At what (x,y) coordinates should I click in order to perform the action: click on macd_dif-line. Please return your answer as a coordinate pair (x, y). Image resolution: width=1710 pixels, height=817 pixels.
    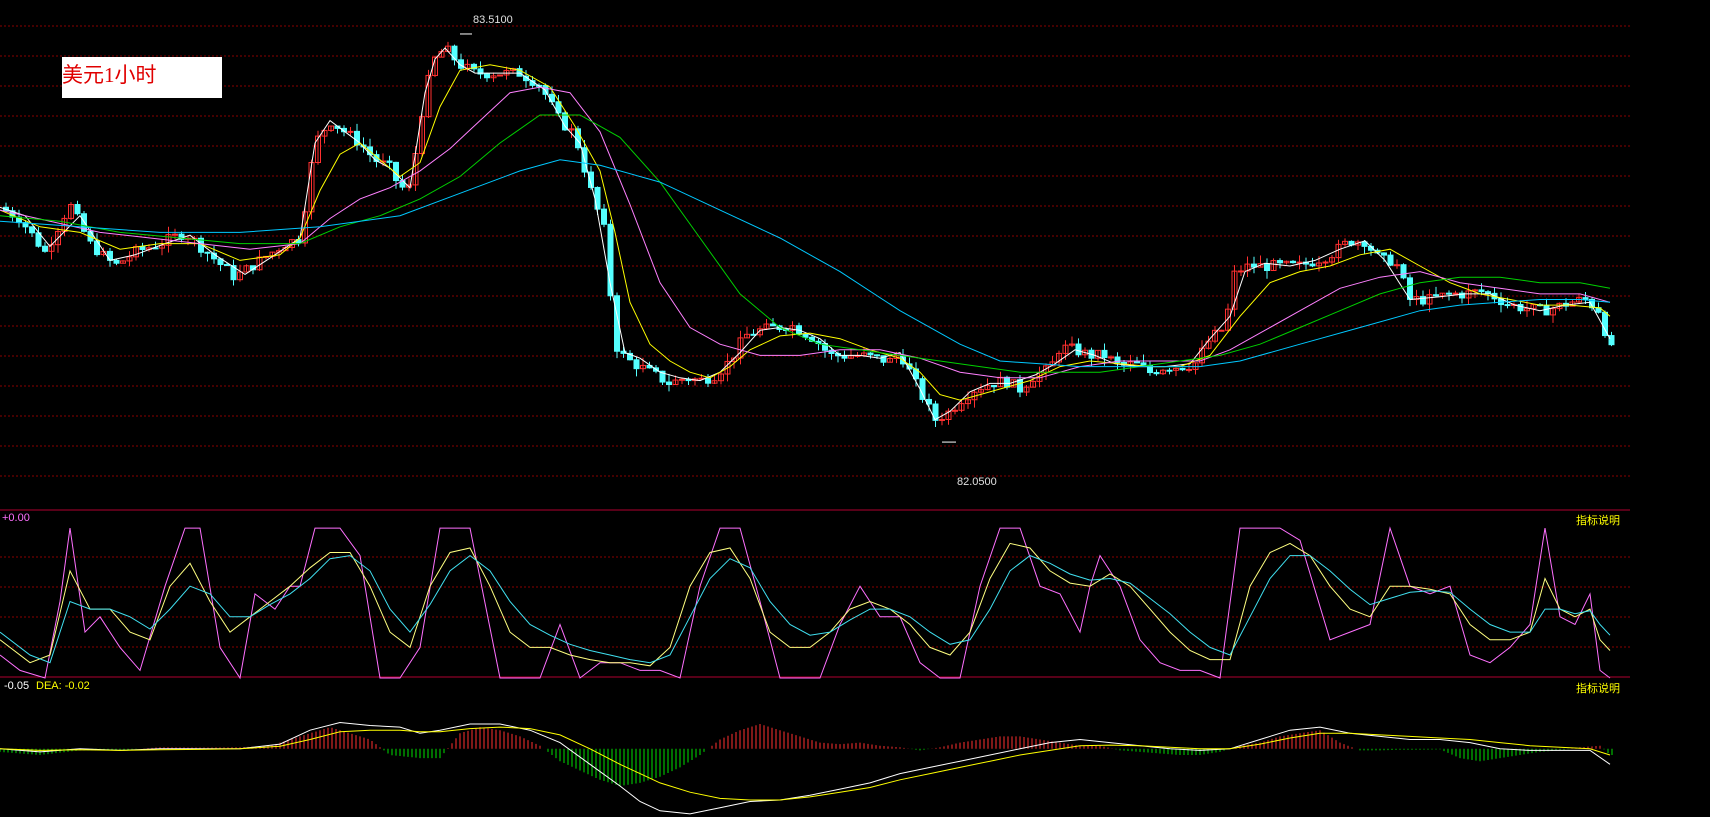
    Looking at the image, I should click on (805, 768).